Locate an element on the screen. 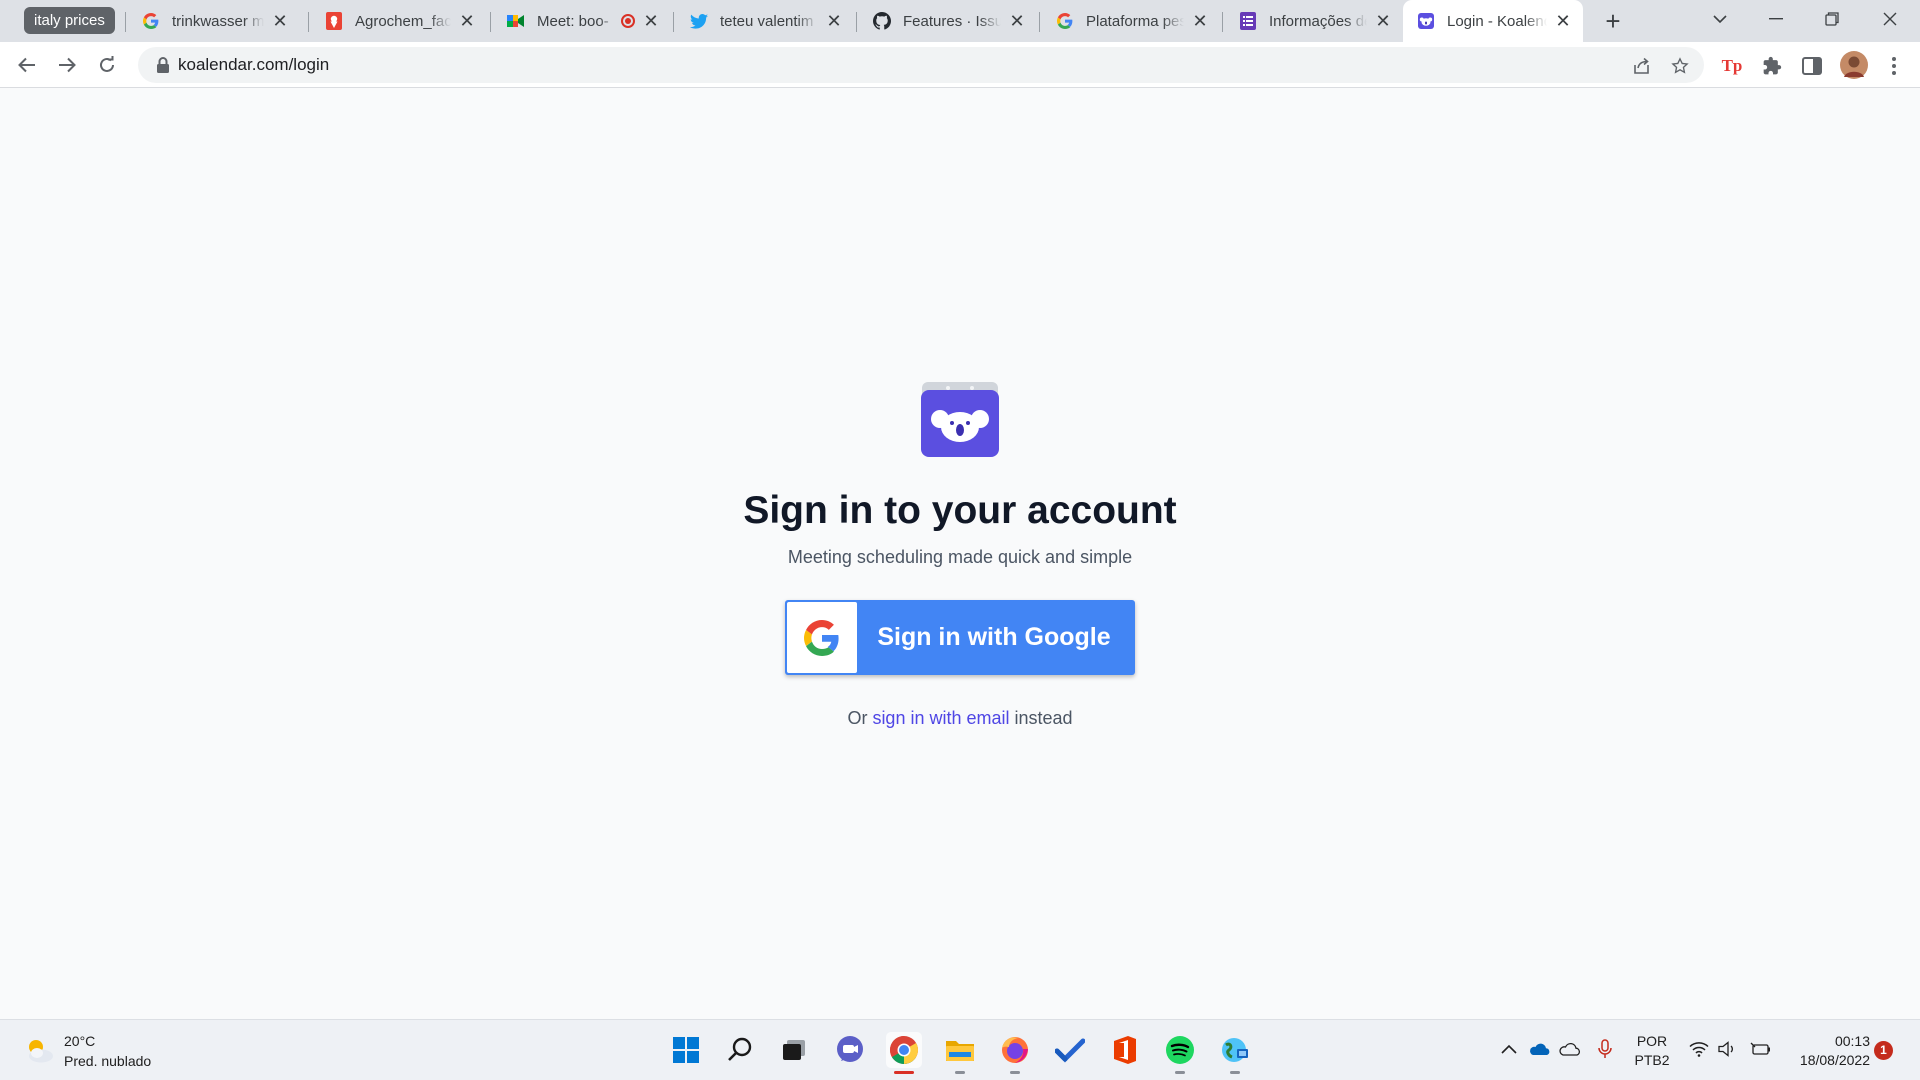 The height and width of the screenshot is (1080, 1920). tp-extension-icon: Tp is located at coordinates (1732, 66).